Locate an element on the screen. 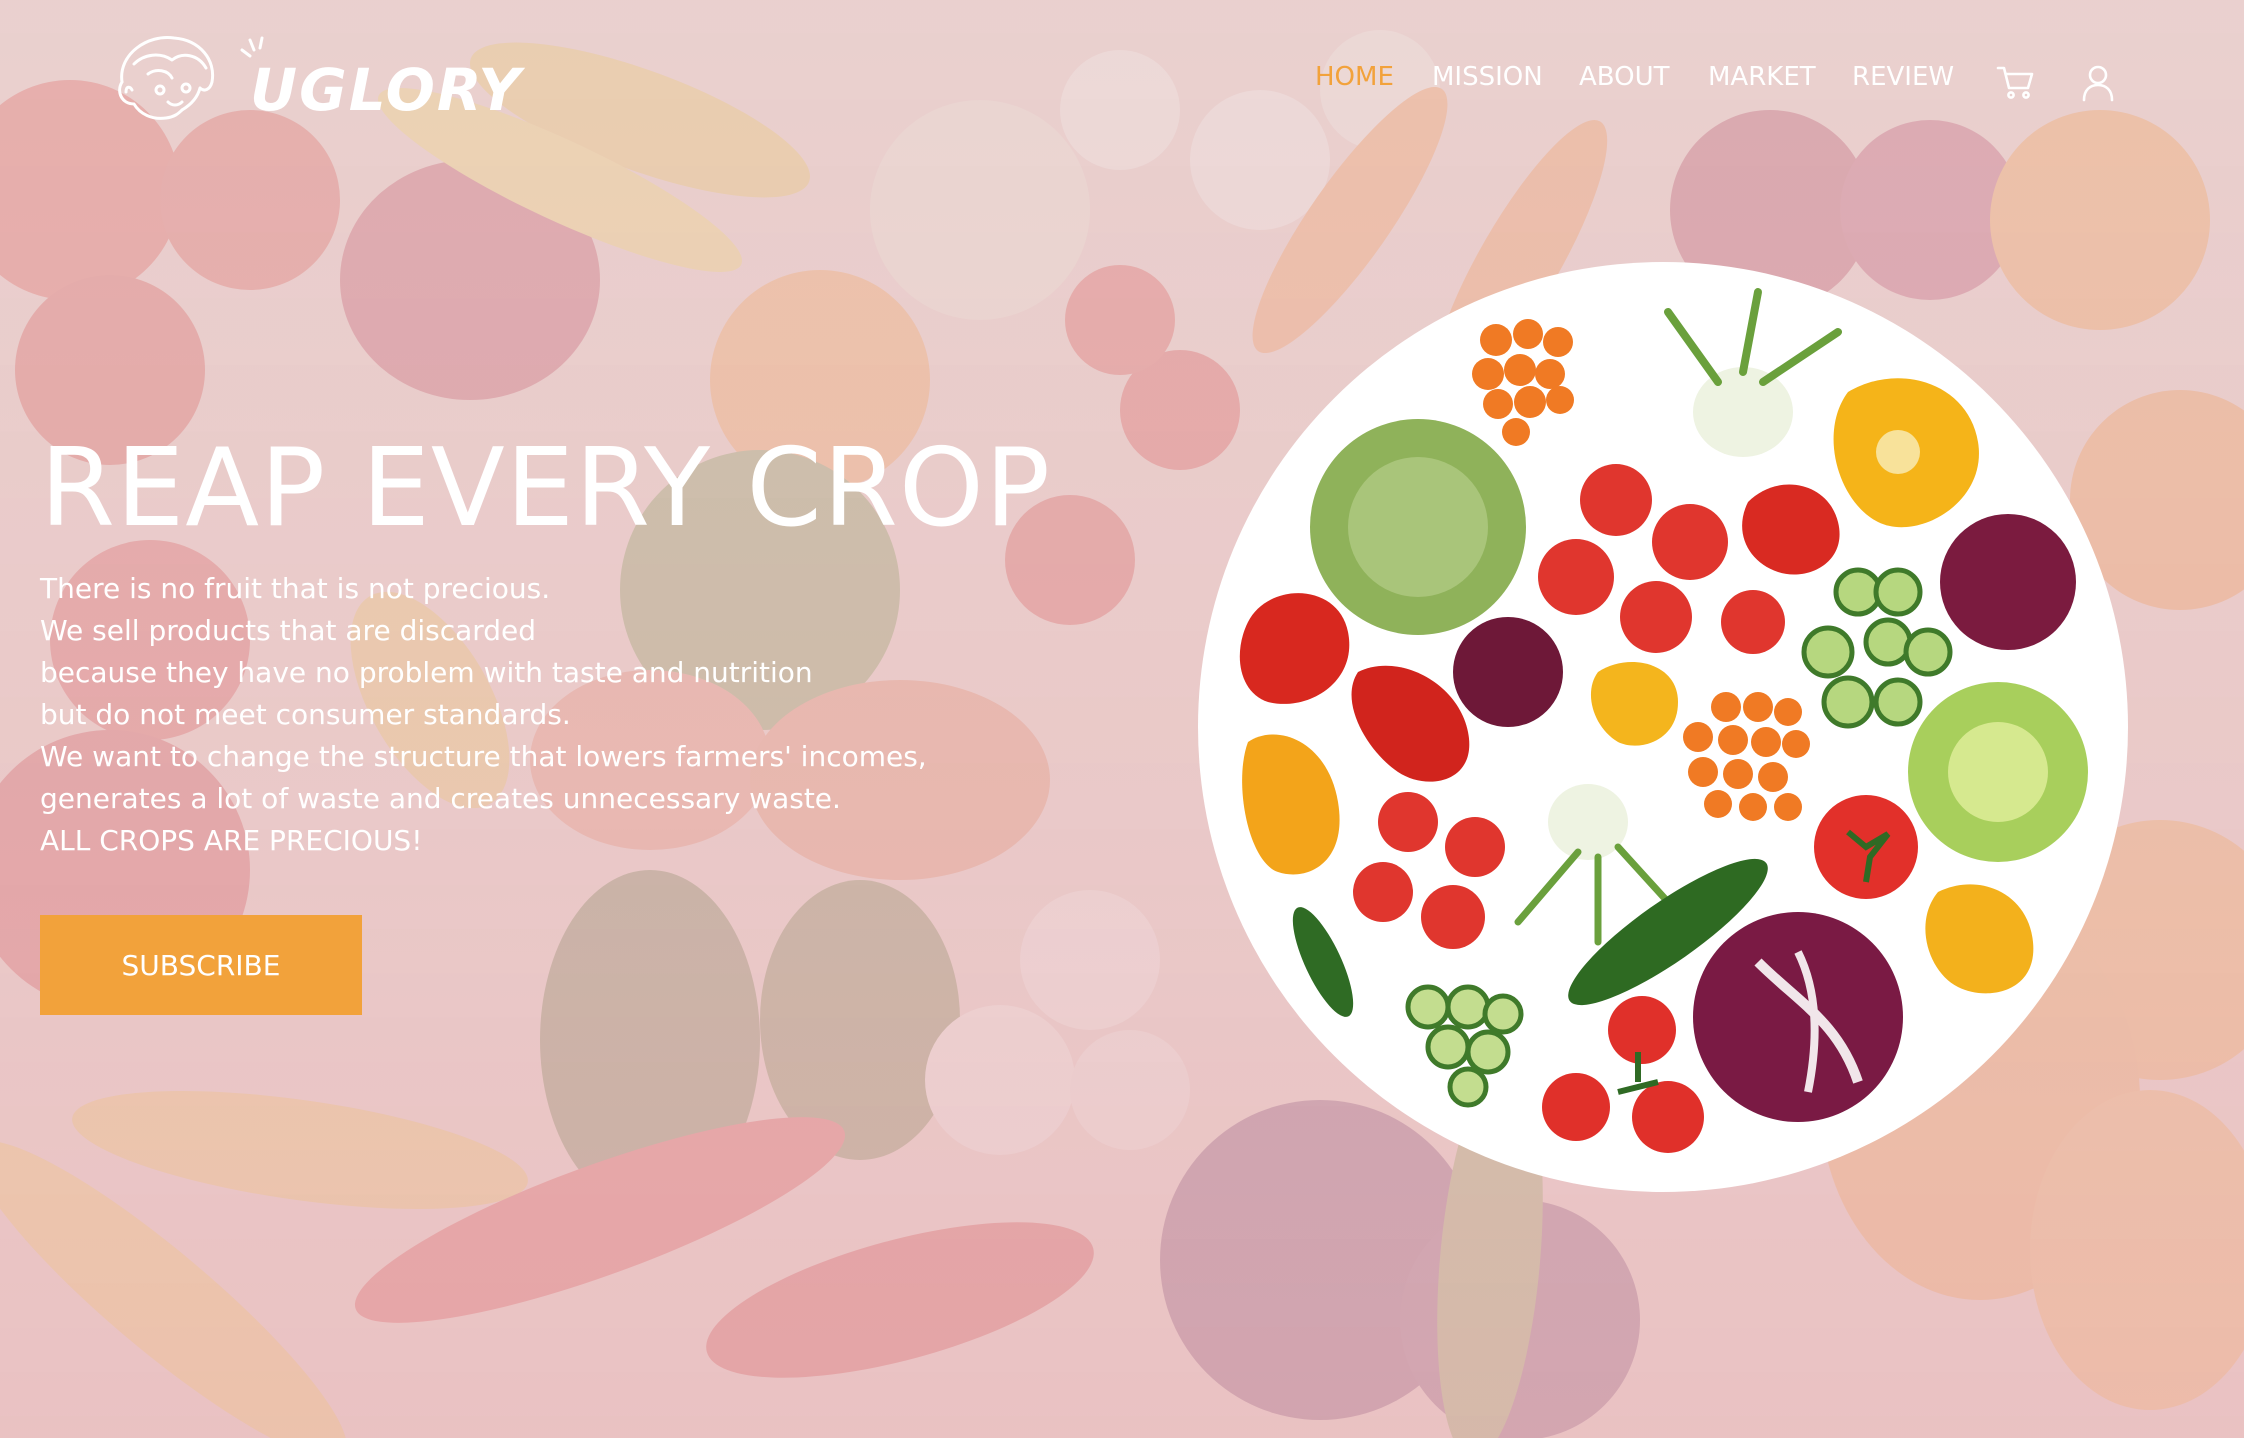  subscribe-button: SUBSCRIBE is located at coordinates (201, 965).